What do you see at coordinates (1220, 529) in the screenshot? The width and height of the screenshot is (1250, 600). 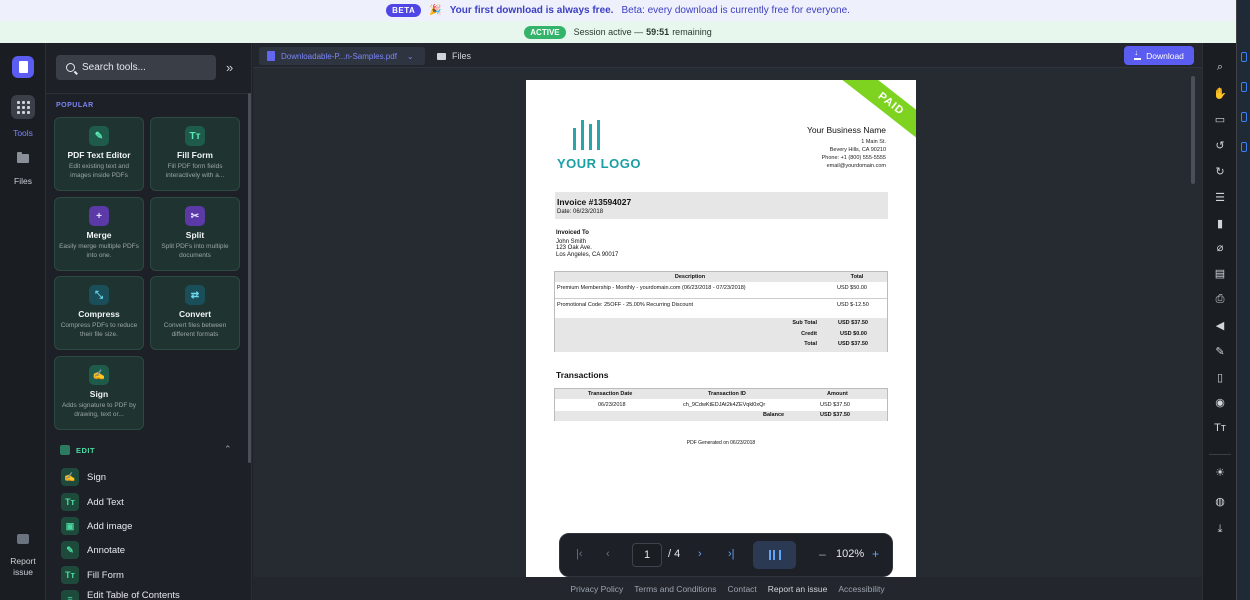 I see `download-icon: ⤓` at bounding box center [1220, 529].